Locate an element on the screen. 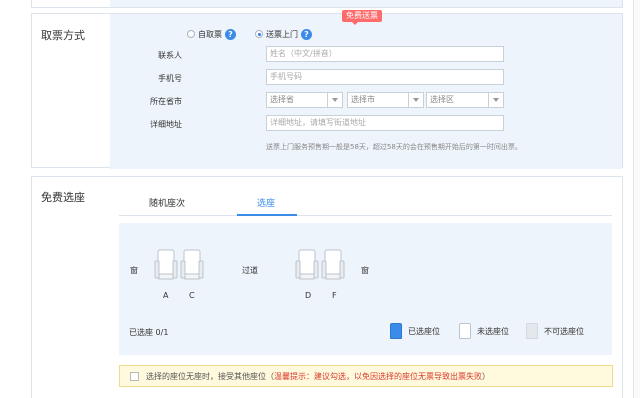  self-help-icon: ? is located at coordinates (230, 34).